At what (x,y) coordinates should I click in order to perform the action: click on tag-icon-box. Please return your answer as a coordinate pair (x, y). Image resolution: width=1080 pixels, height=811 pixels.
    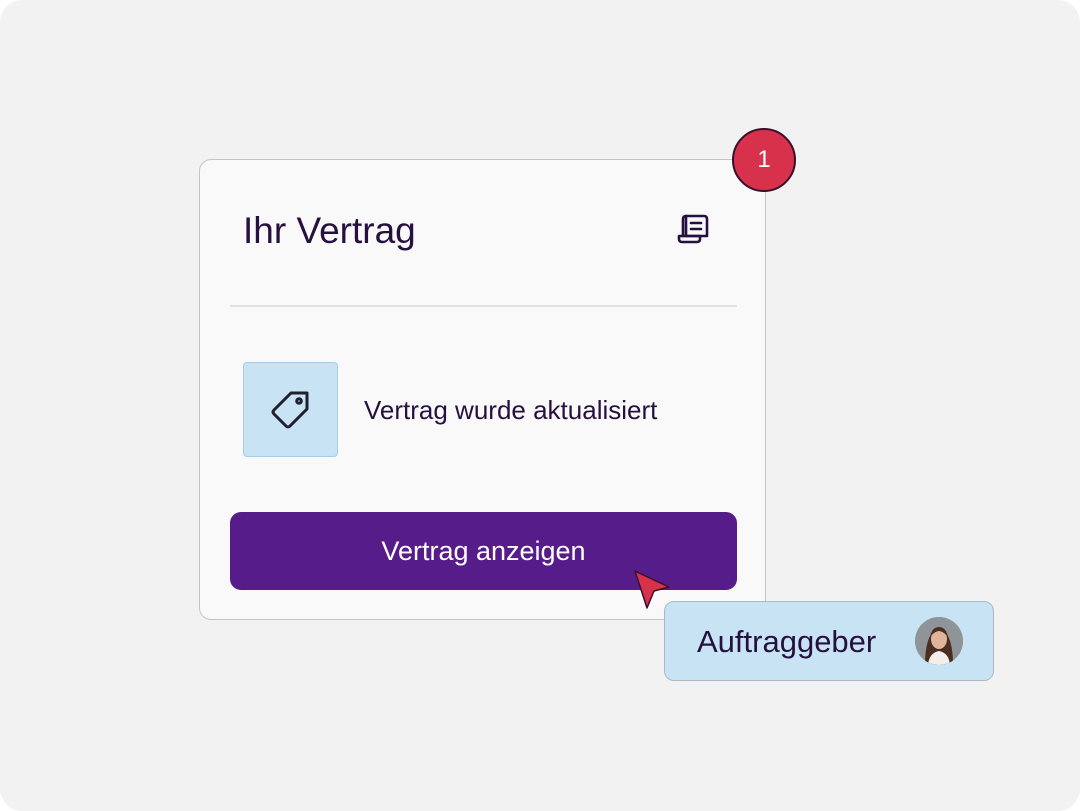
    Looking at the image, I should click on (290, 409).